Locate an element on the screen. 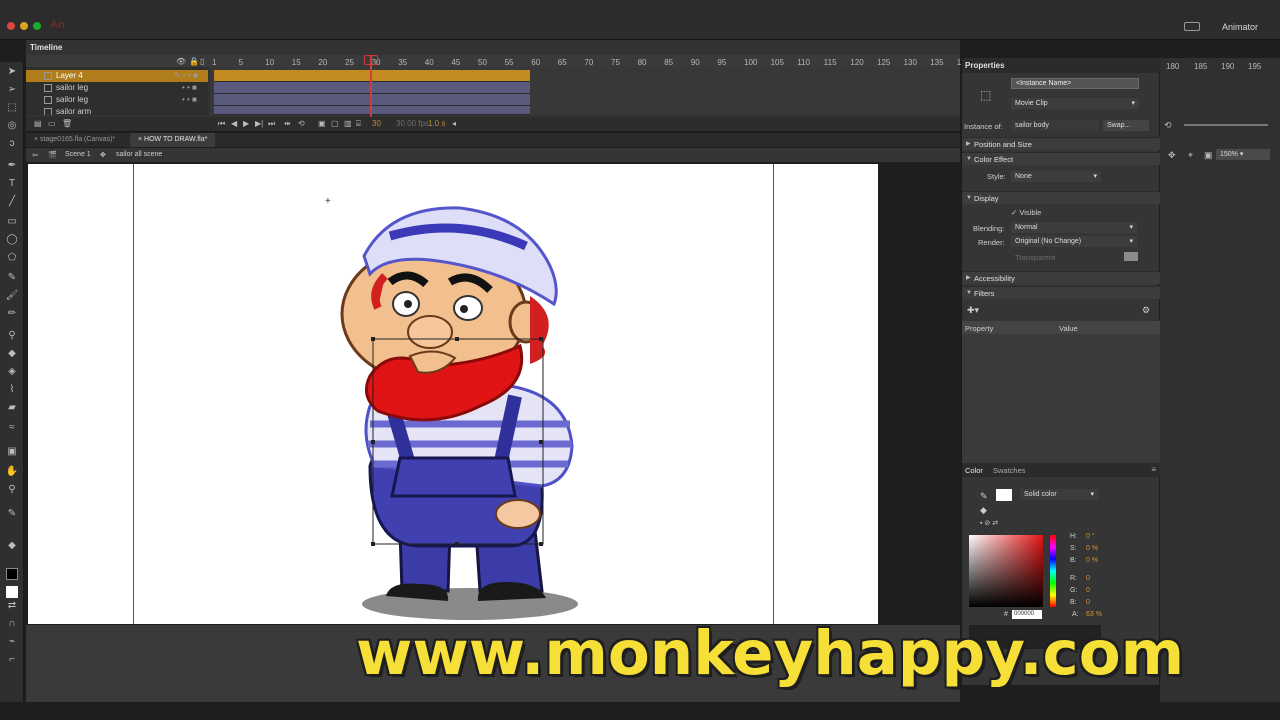  properties-title: Properties is located at coordinates (1061, 65).